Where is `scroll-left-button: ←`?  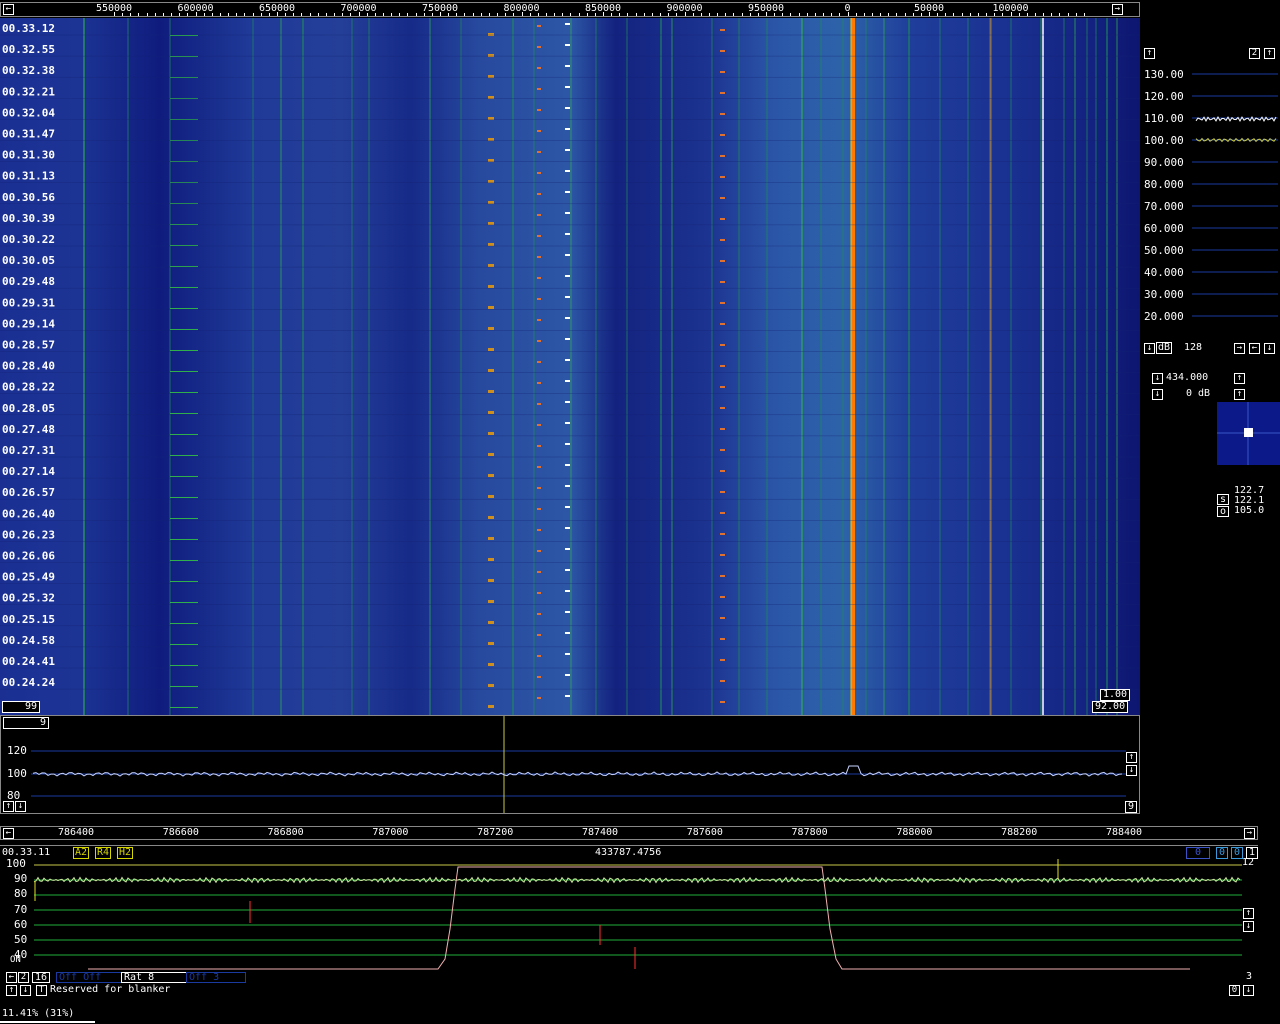 scroll-left-button: ← is located at coordinates (8, 9).